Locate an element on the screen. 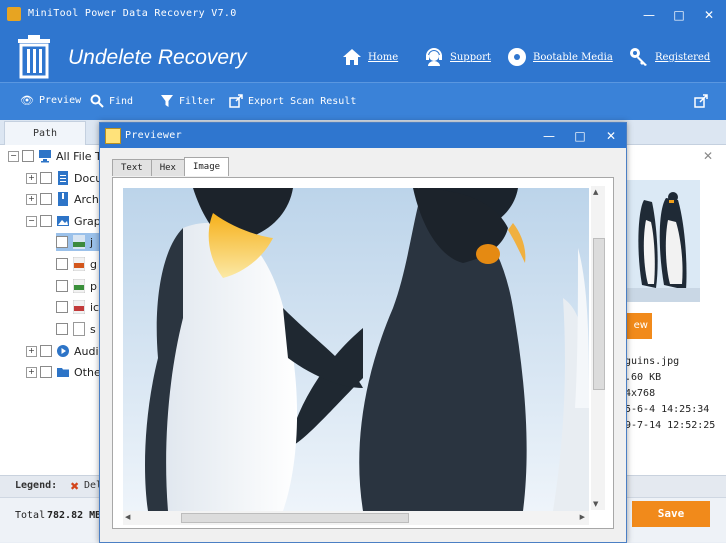 The image size is (726, 543). tree-node-label: All File T is located at coordinates (79, 156).